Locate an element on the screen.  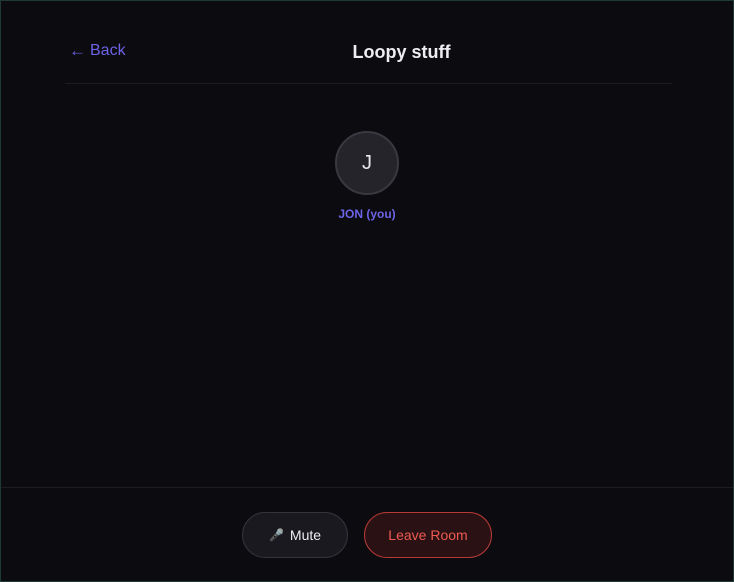
mute-button: 🎤 Mute is located at coordinates (295, 535).